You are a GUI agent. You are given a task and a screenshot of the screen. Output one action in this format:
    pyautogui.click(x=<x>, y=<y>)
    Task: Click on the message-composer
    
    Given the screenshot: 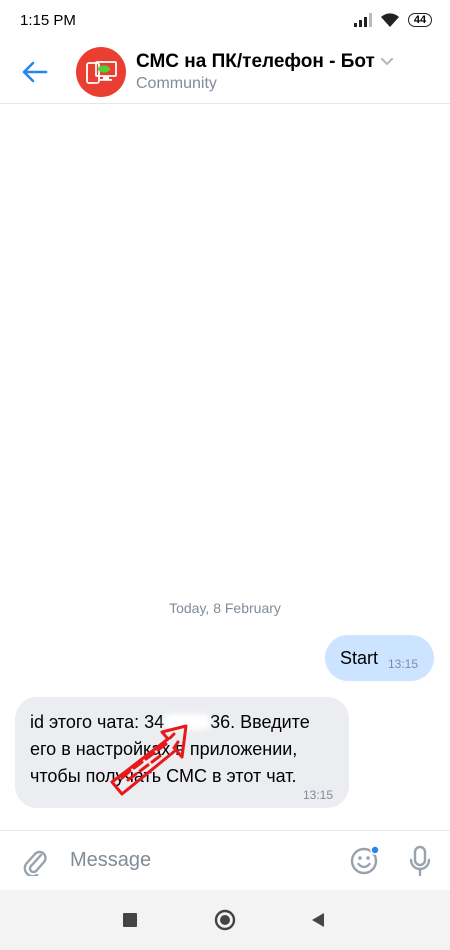 What is the action you would take?
    pyautogui.click(x=225, y=860)
    